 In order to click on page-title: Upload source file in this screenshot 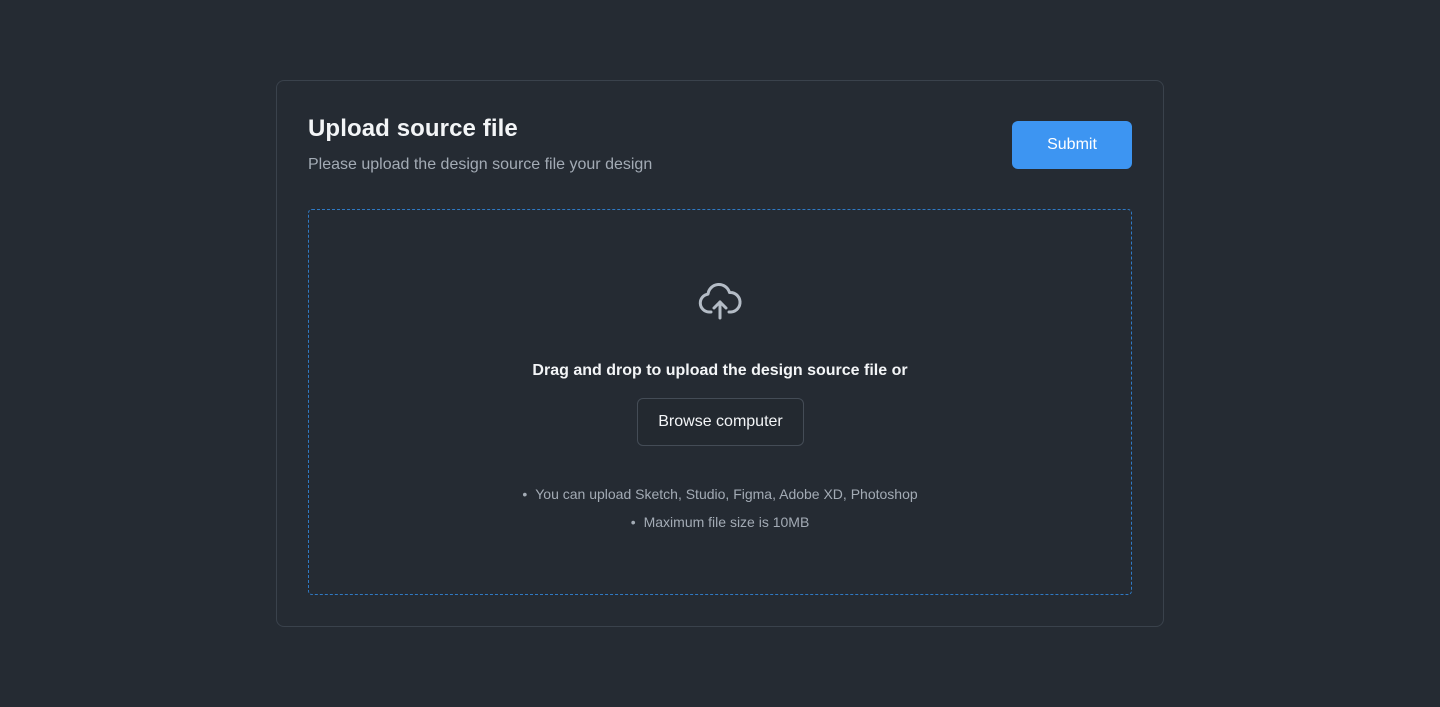, I will do `click(413, 128)`.